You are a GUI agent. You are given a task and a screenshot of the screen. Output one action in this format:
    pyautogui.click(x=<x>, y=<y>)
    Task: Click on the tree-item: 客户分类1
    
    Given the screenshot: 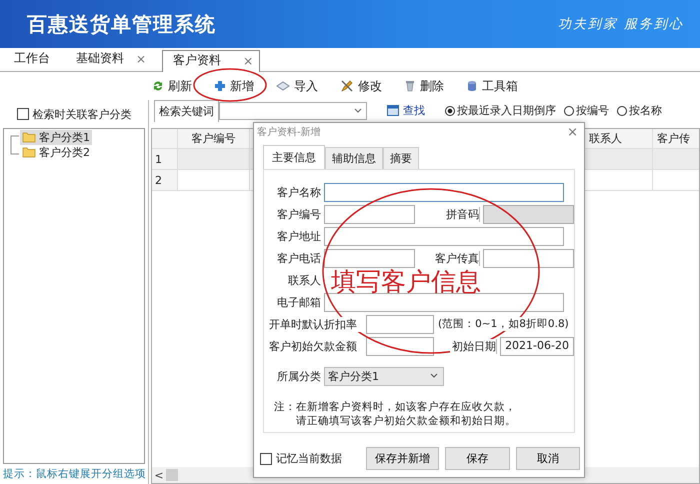 What is the action you would take?
    pyautogui.click(x=56, y=137)
    